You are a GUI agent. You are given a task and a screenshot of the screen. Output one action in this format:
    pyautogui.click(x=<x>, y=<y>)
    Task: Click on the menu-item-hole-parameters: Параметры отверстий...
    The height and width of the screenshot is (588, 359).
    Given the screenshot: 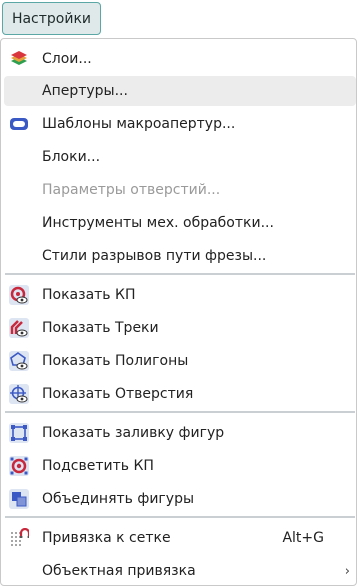 What is the action you would take?
    pyautogui.click(x=180, y=190)
    